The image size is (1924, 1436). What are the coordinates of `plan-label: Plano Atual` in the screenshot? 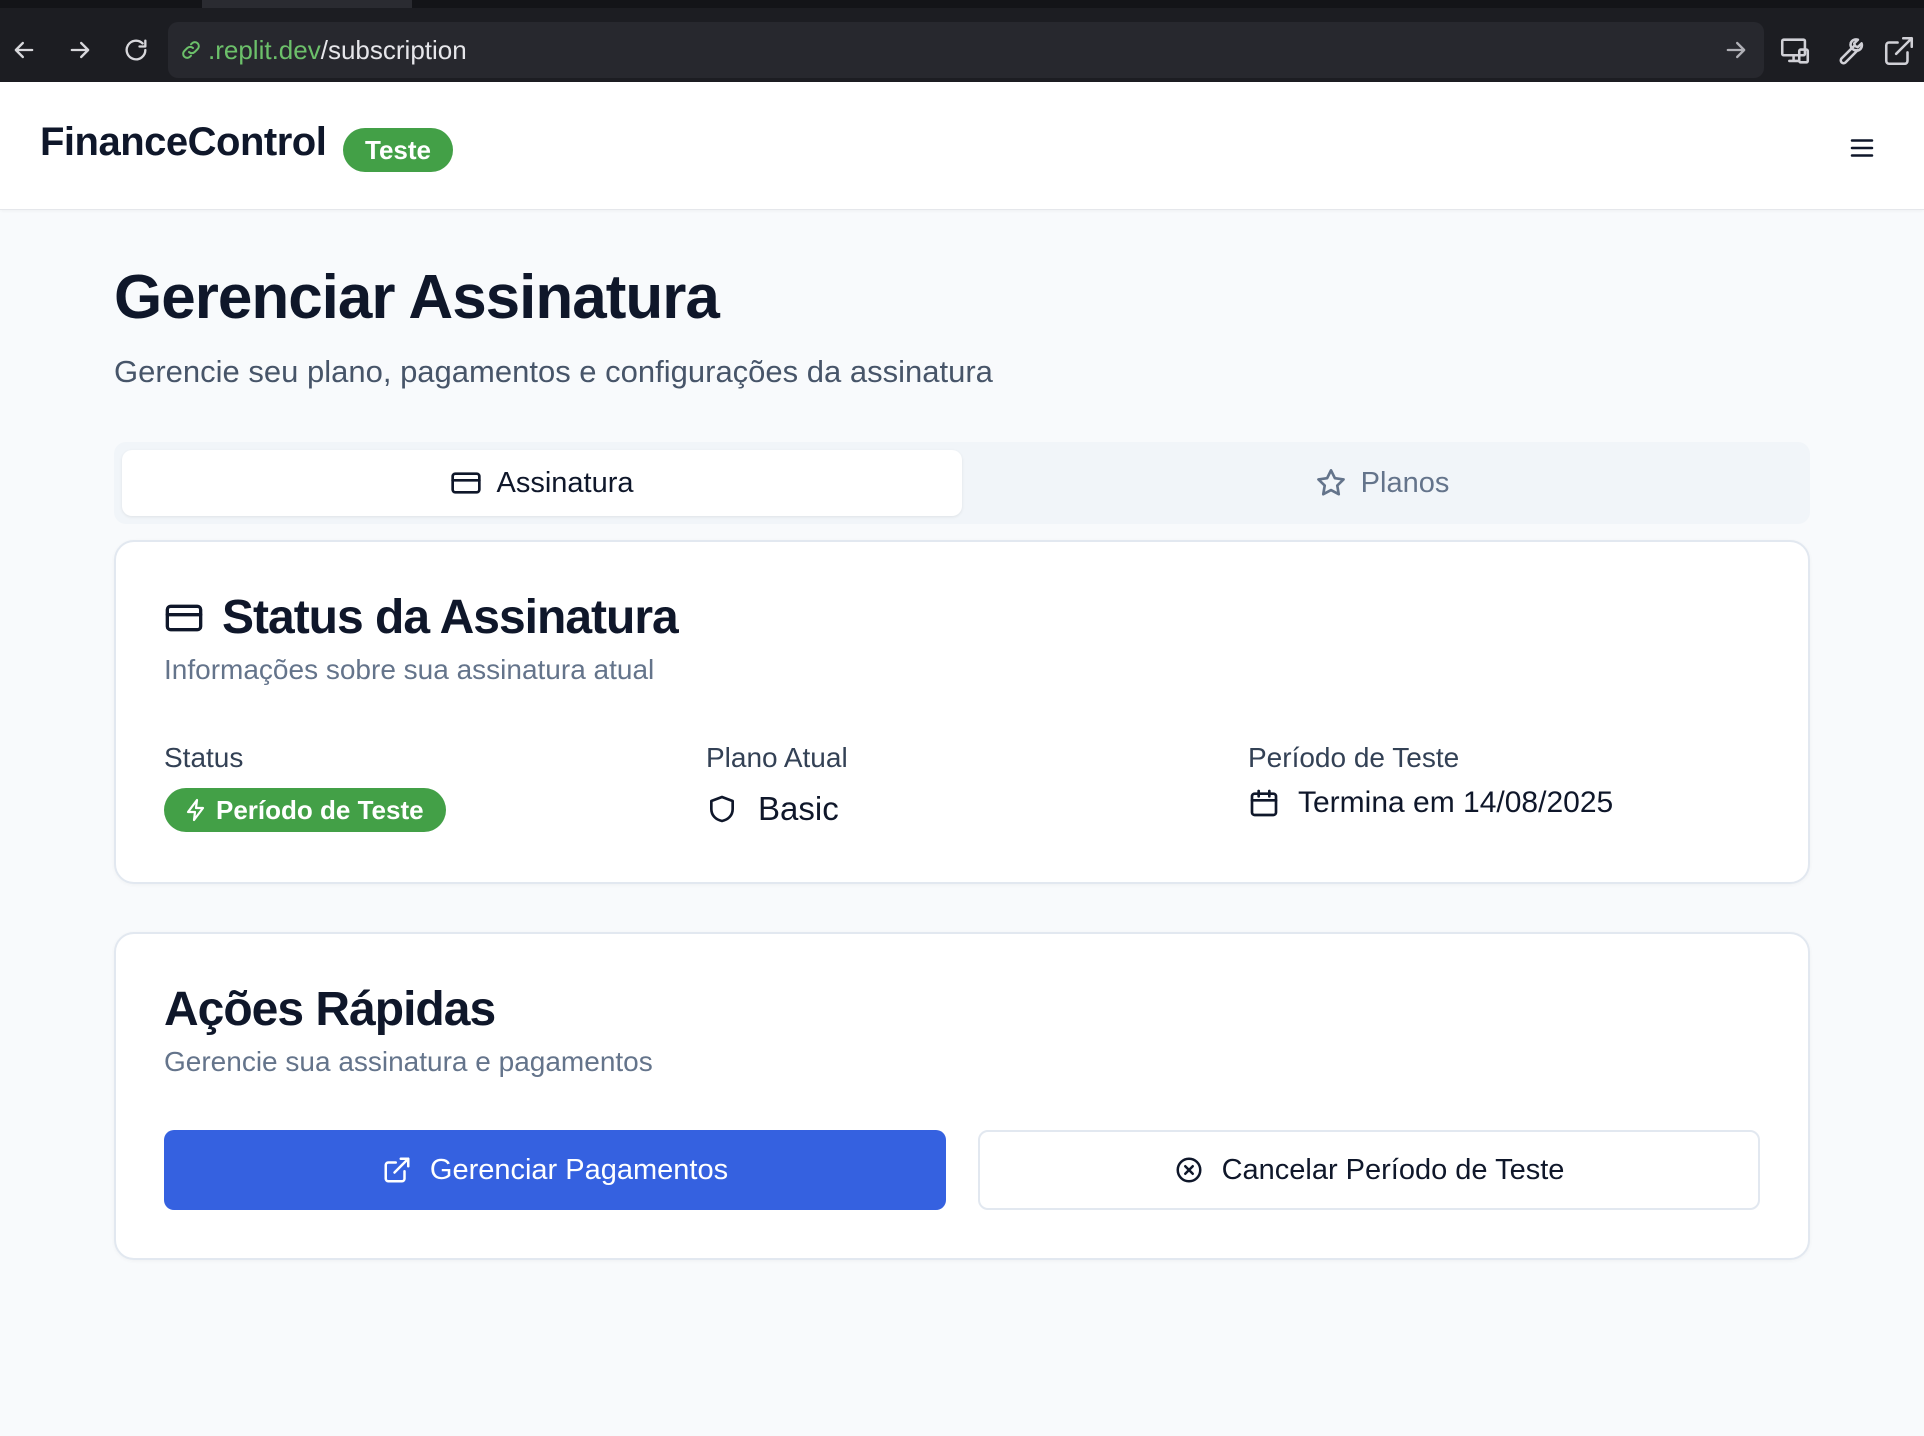 It's located at (777, 757).